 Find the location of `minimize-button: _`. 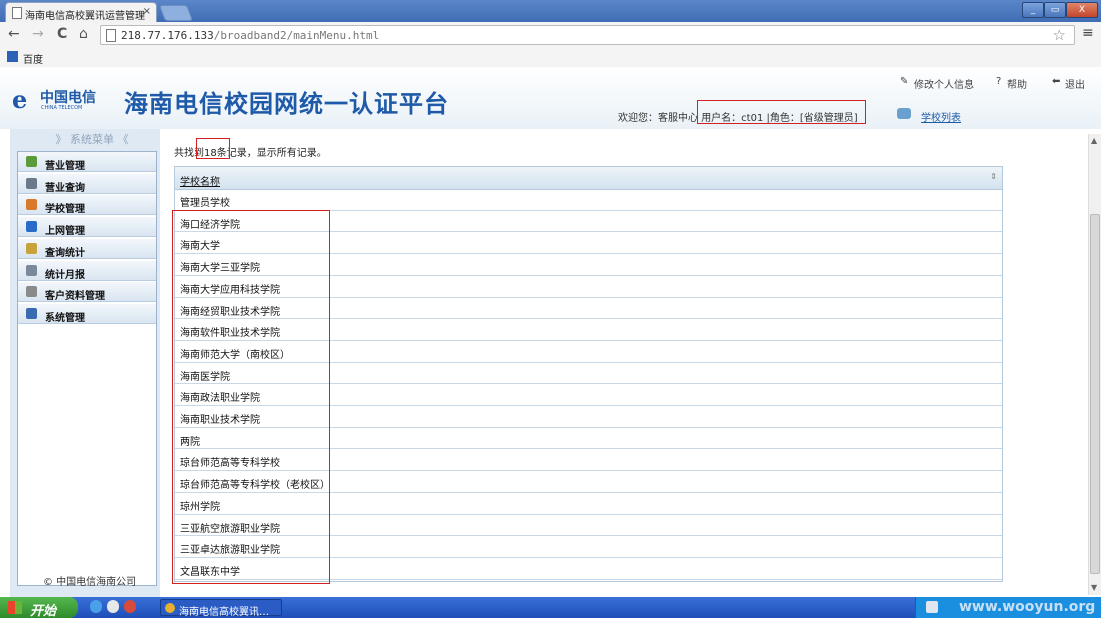

minimize-button: _ is located at coordinates (1033, 10).